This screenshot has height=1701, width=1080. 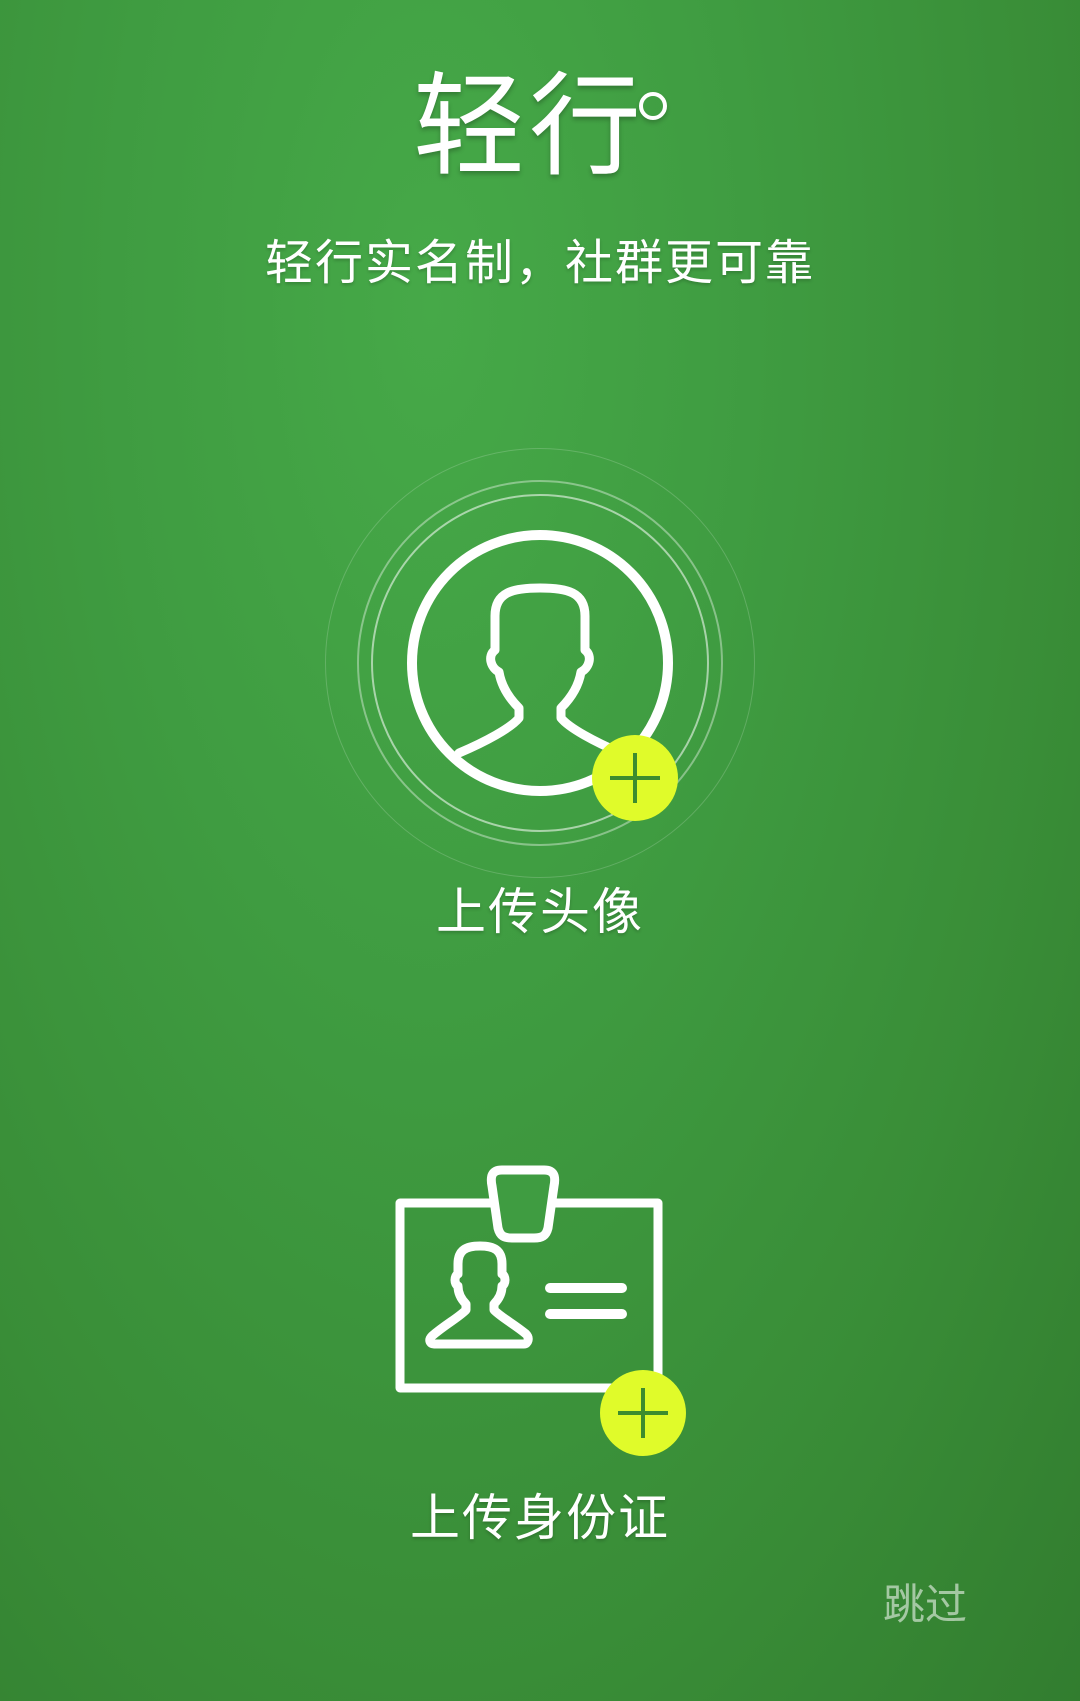 What do you see at coordinates (539, 263) in the screenshot?
I see `tagline: 轻行实名制，社群更可靠` at bounding box center [539, 263].